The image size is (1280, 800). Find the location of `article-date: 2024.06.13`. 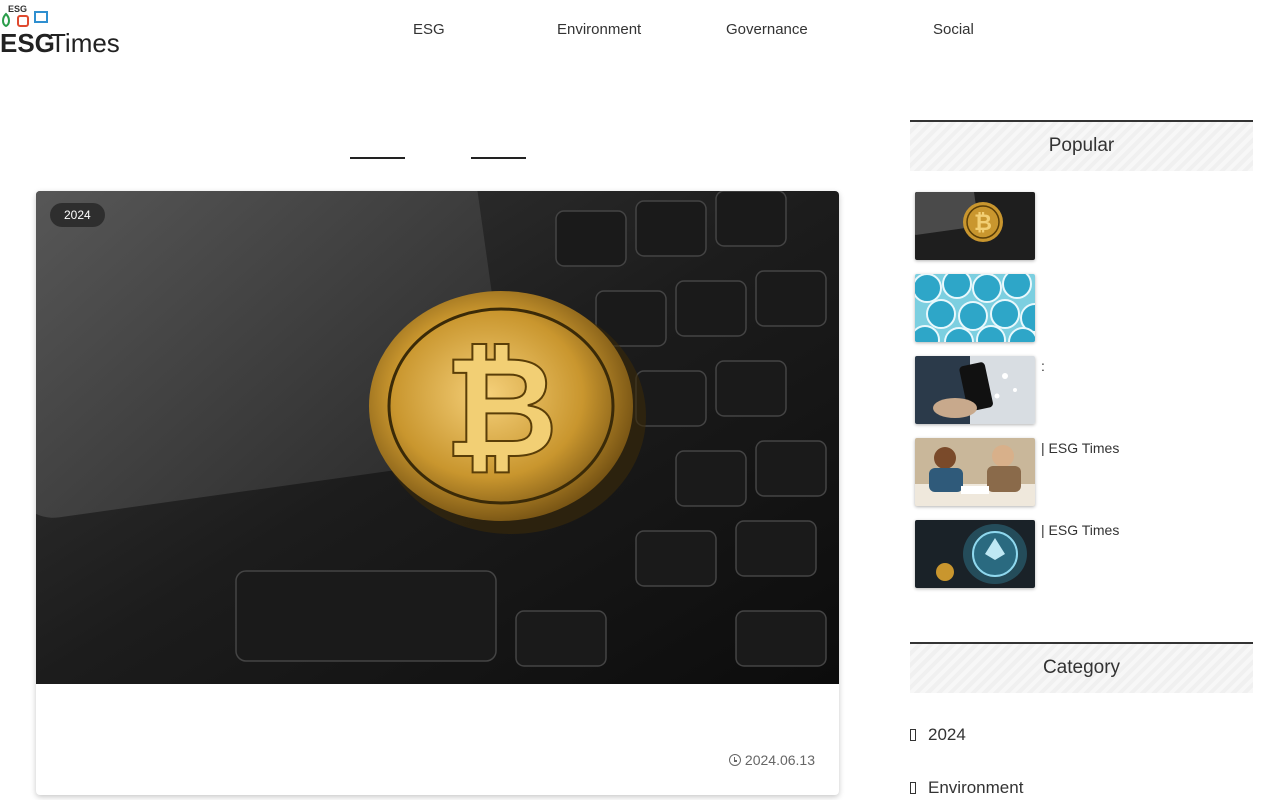

article-date: 2024.06.13 is located at coordinates (771, 760).